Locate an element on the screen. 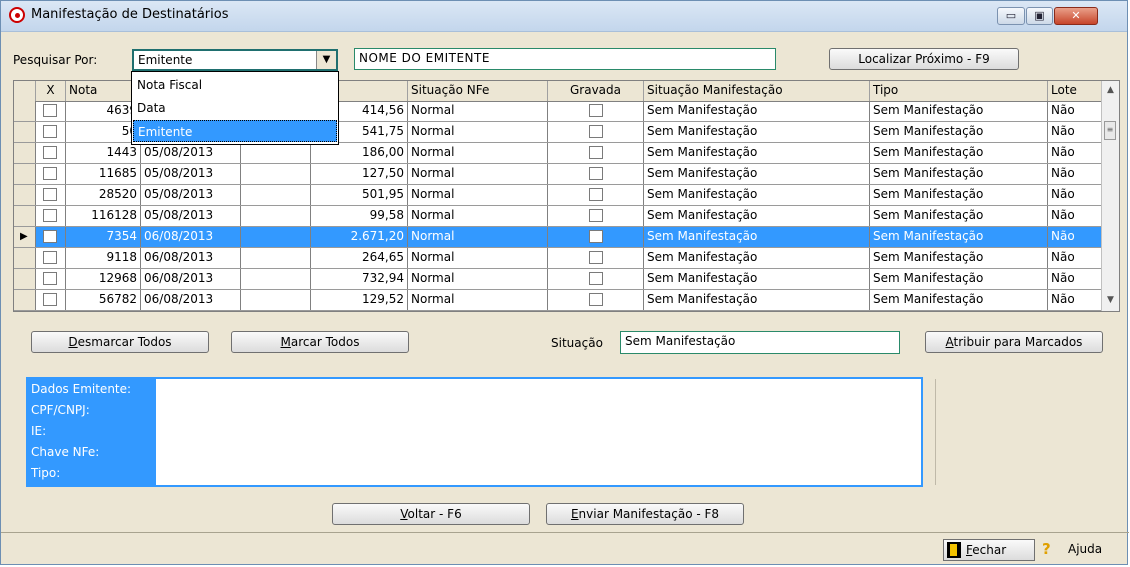 The height and width of the screenshot is (567, 1130). cell-valor: 129,52 is located at coordinates (359, 300).